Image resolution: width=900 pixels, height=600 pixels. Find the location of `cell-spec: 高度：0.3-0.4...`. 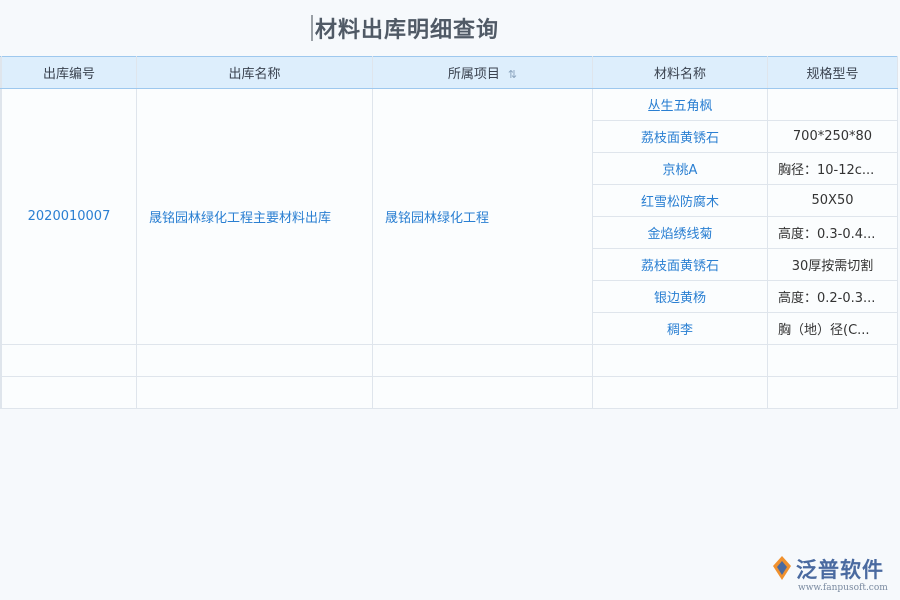

cell-spec: 高度：0.3-0.4... is located at coordinates (833, 233).